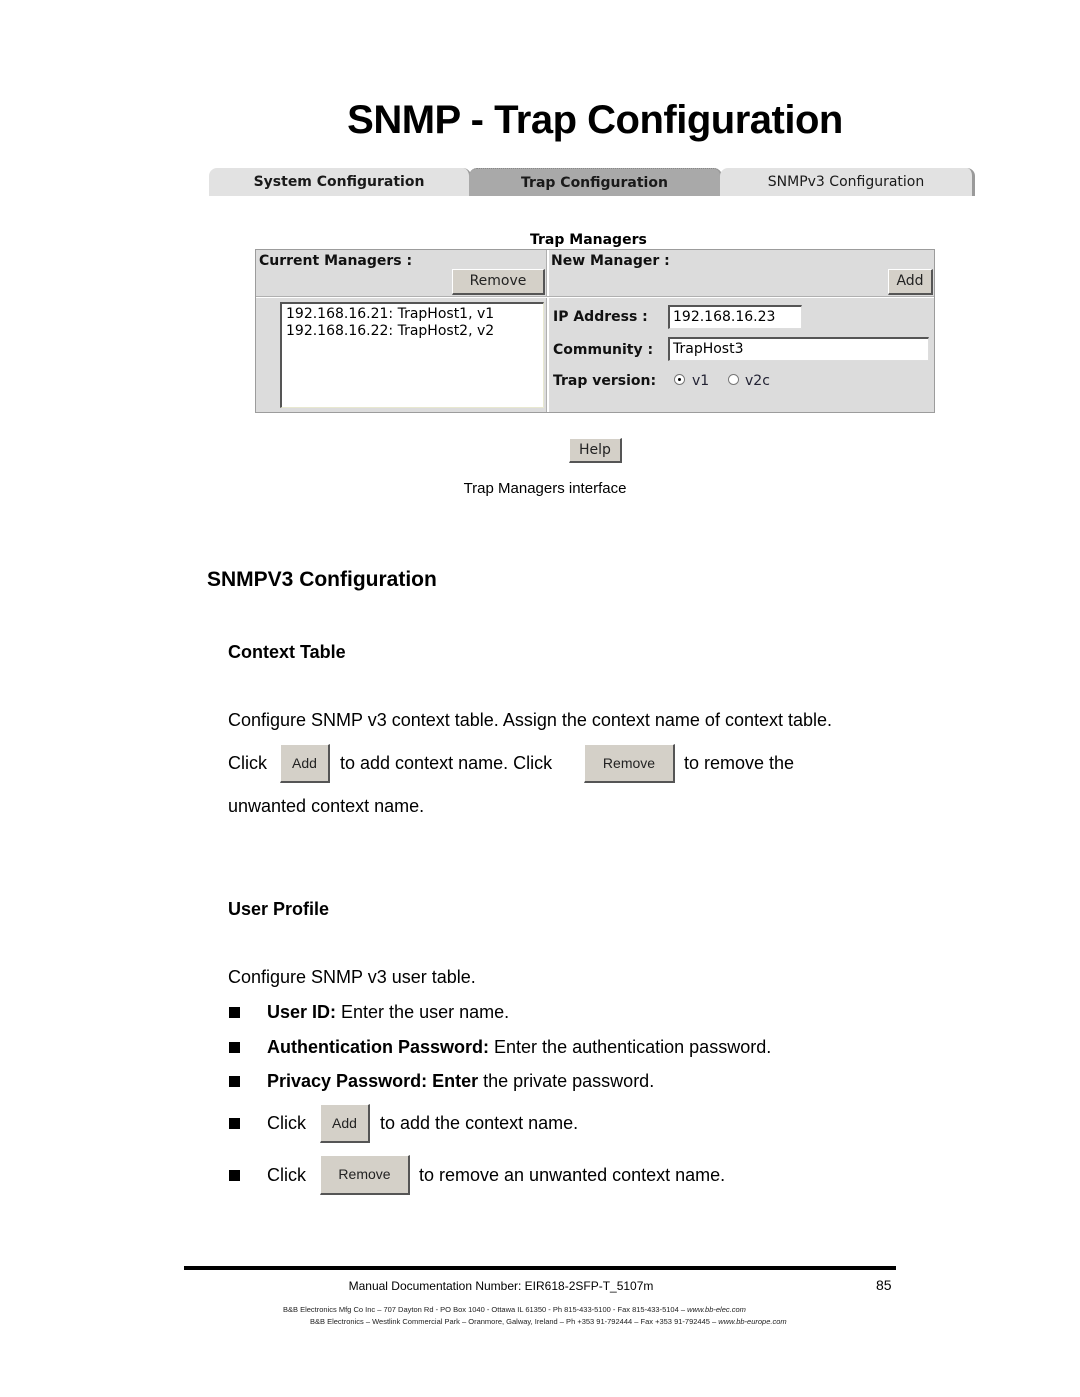 The width and height of the screenshot is (1080, 1397). What do you see at coordinates (884, 1285) in the screenshot?
I see `page-number: 85` at bounding box center [884, 1285].